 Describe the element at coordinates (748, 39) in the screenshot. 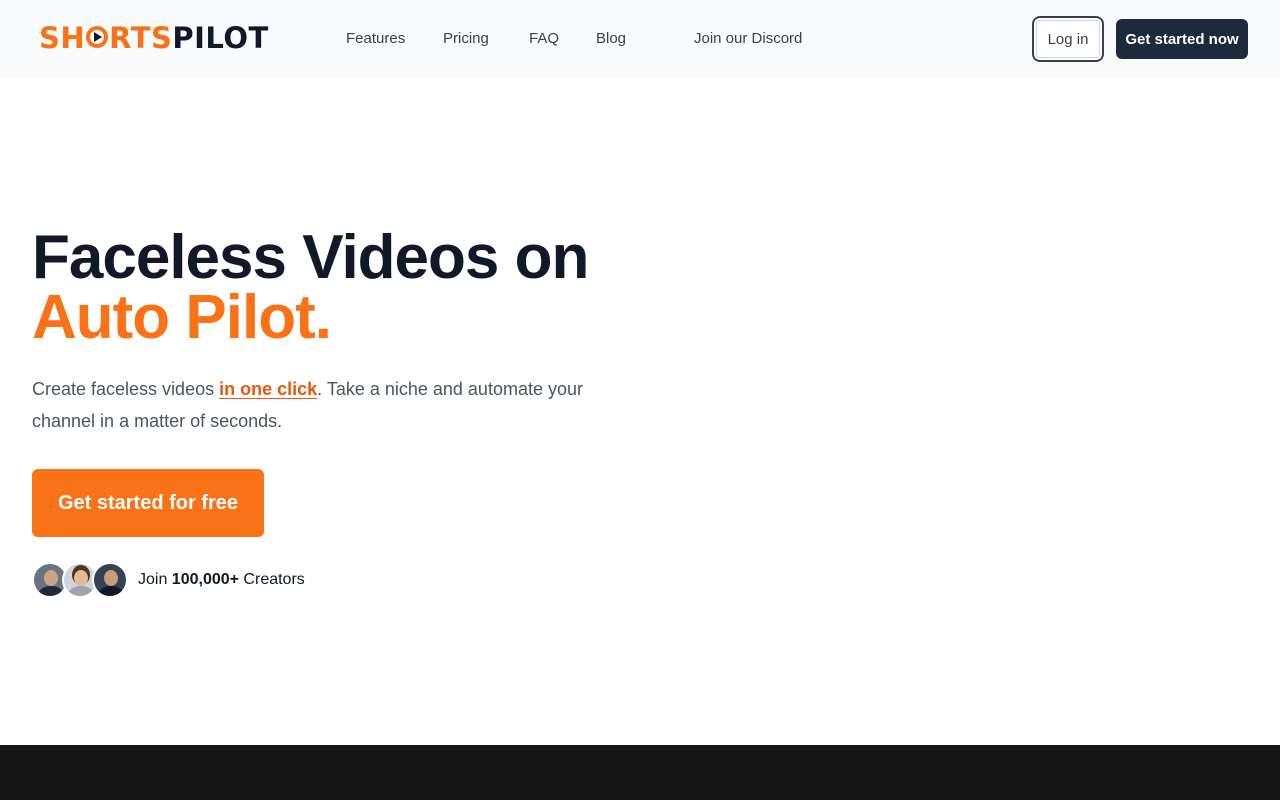

I see `nav-discord-link: Join our Discord` at that location.